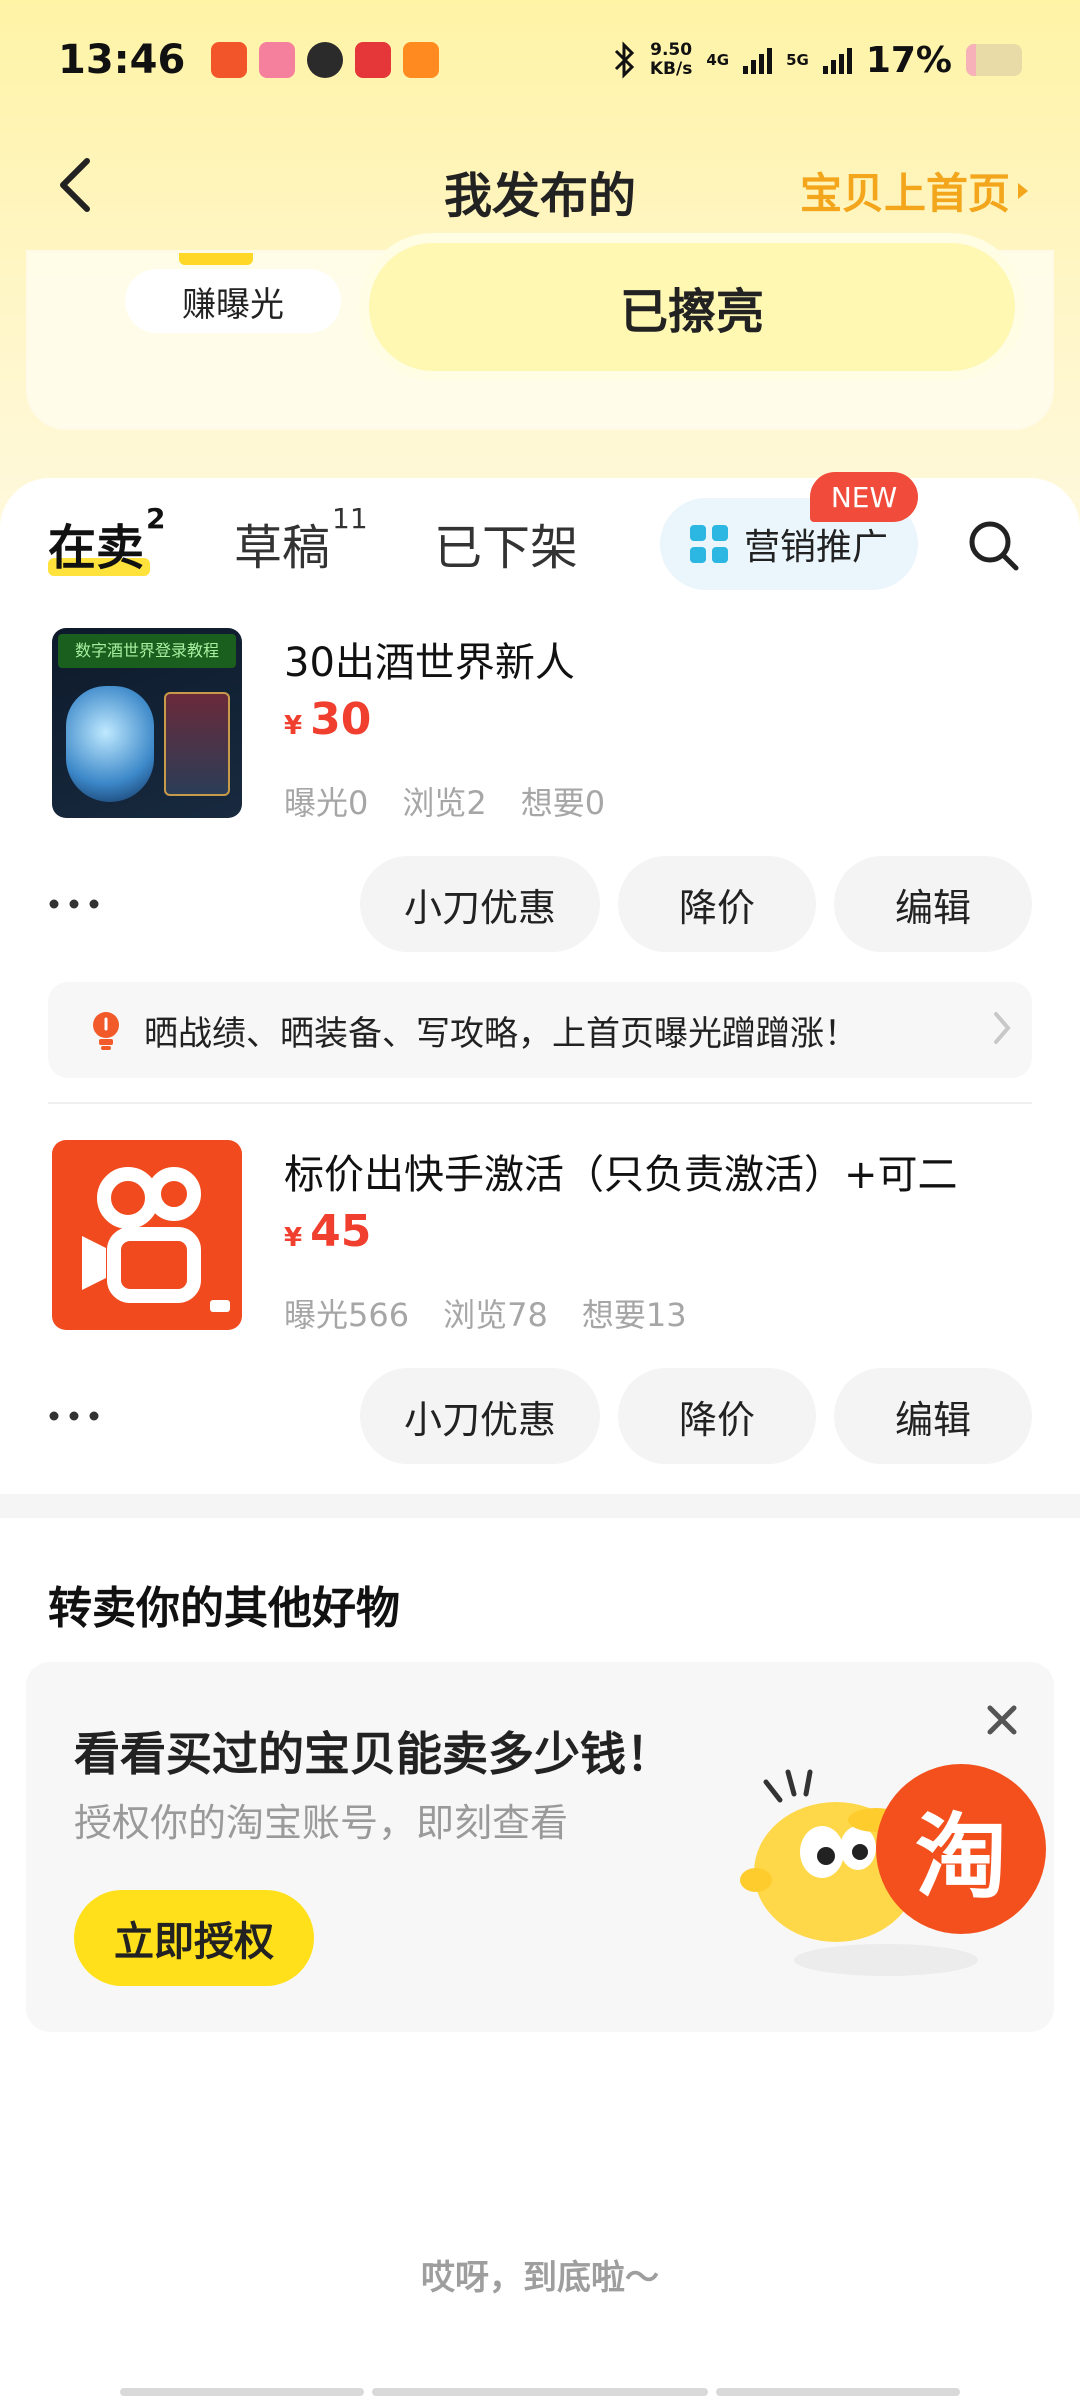  Describe the element at coordinates (326, 803) in the screenshot. I see `stat-exposure: 曝光0` at that location.